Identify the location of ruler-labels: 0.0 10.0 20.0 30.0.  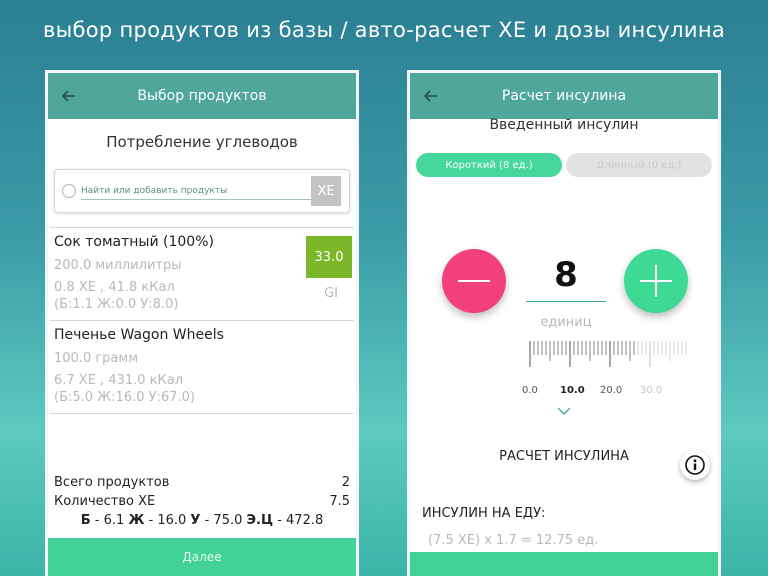
(612, 392).